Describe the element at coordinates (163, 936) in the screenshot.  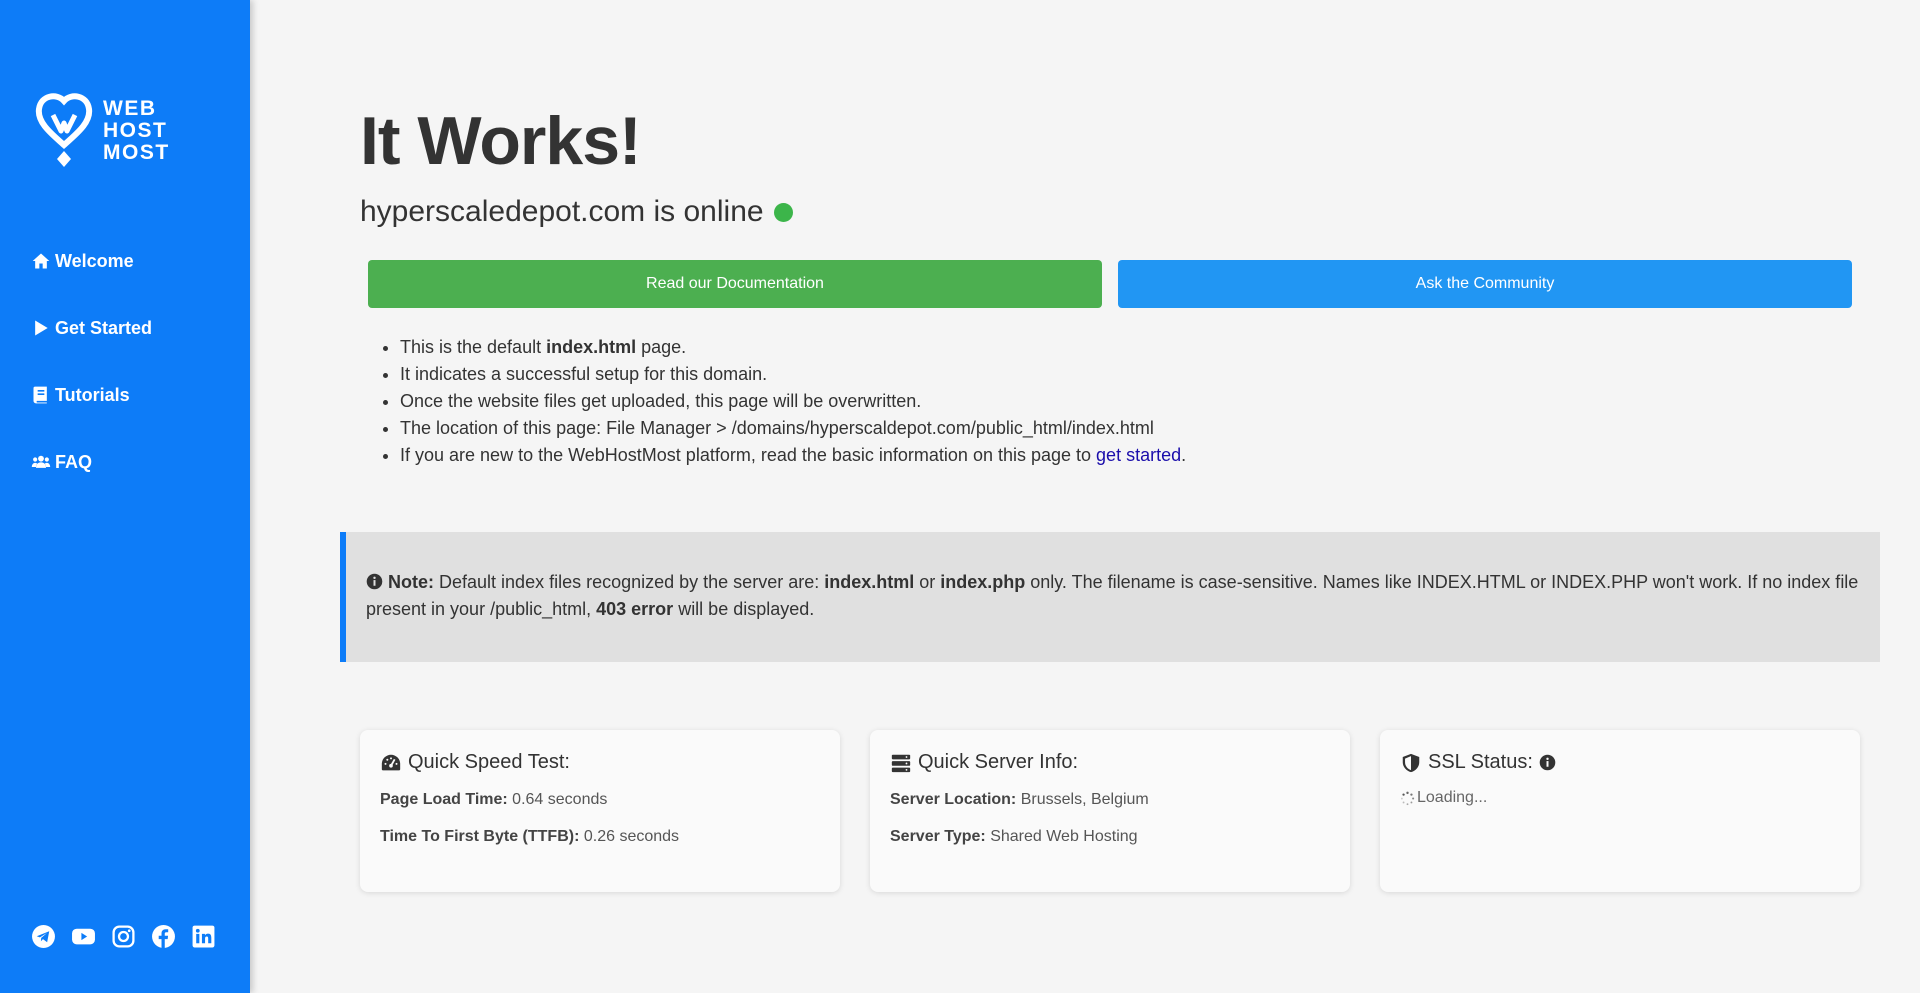
I see `facebook-icon` at that location.